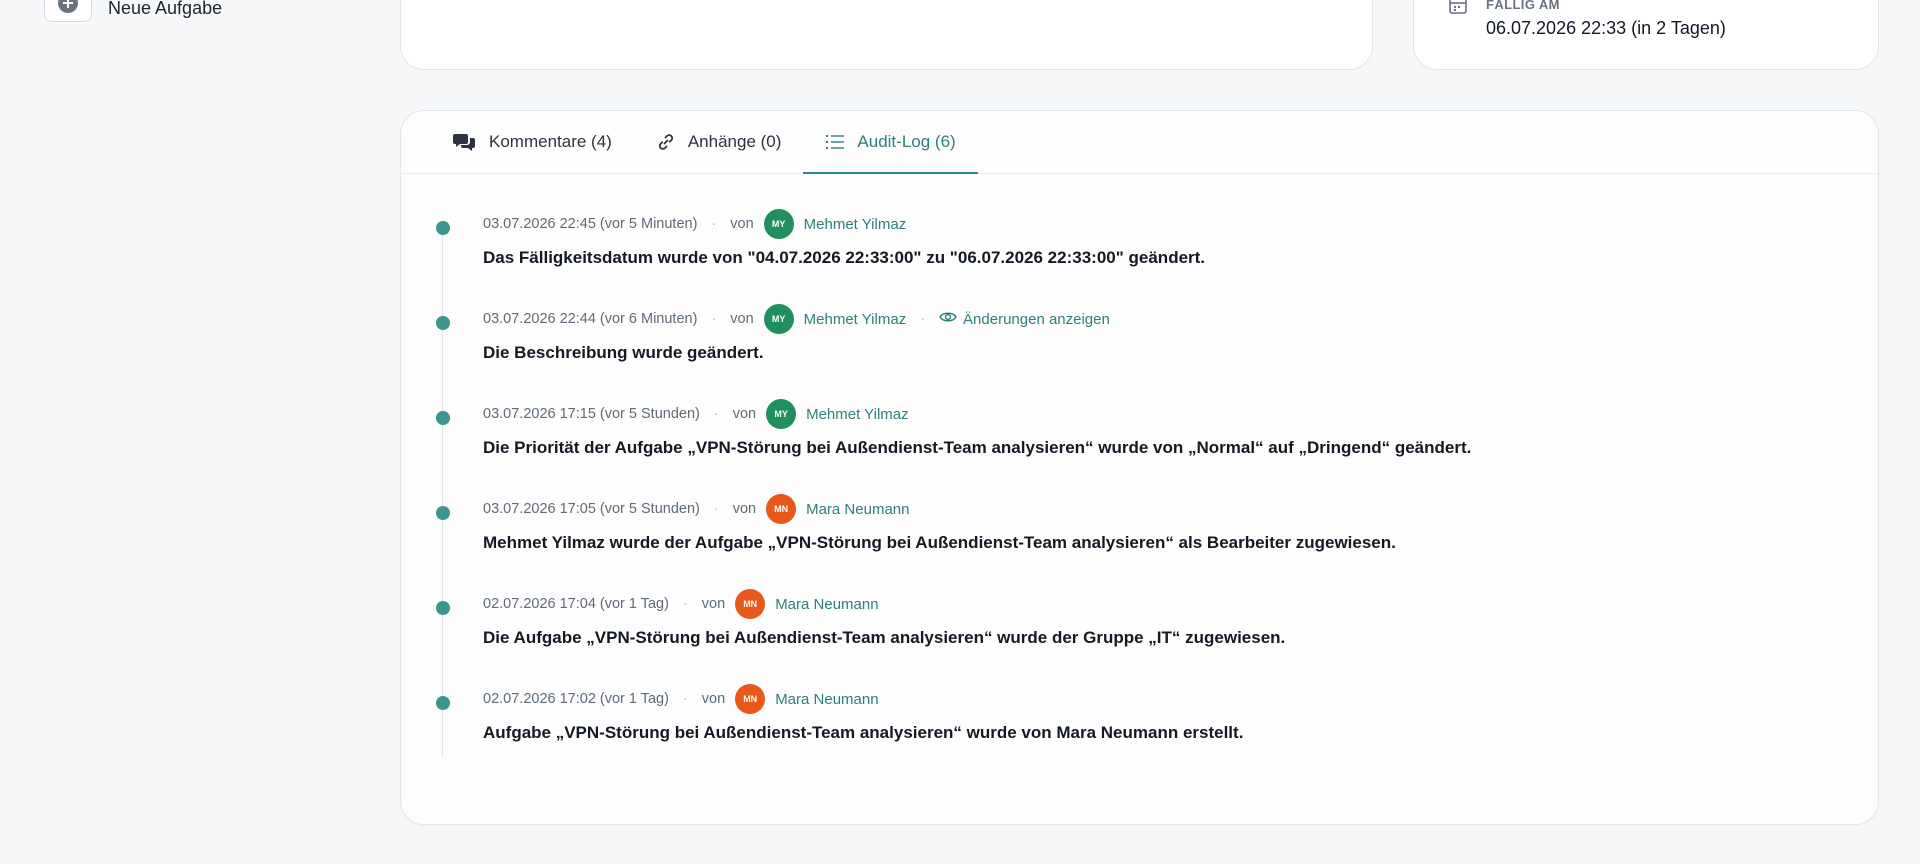  Describe the element at coordinates (591, 509) in the screenshot. I see `audit-timestamp: 03.07.2026 17:05 (vor 5 Stunden)` at that location.